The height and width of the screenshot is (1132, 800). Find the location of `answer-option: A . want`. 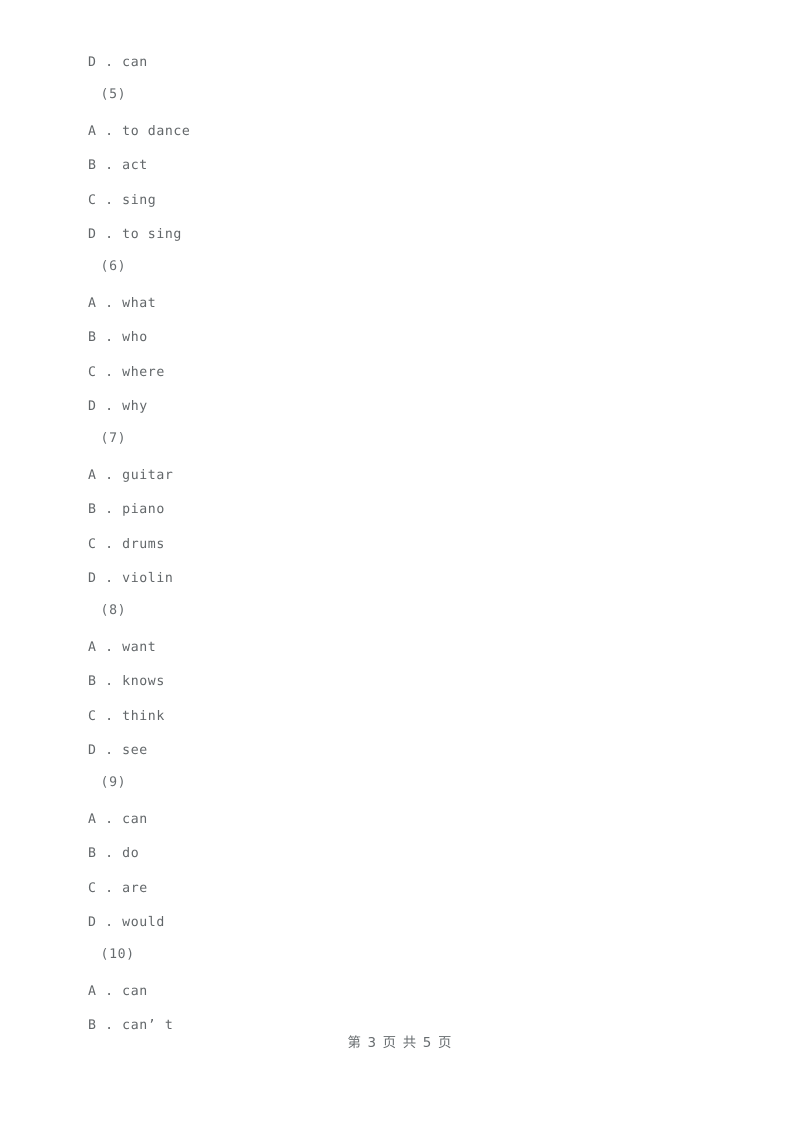

answer-option: A . want is located at coordinates (122, 647).